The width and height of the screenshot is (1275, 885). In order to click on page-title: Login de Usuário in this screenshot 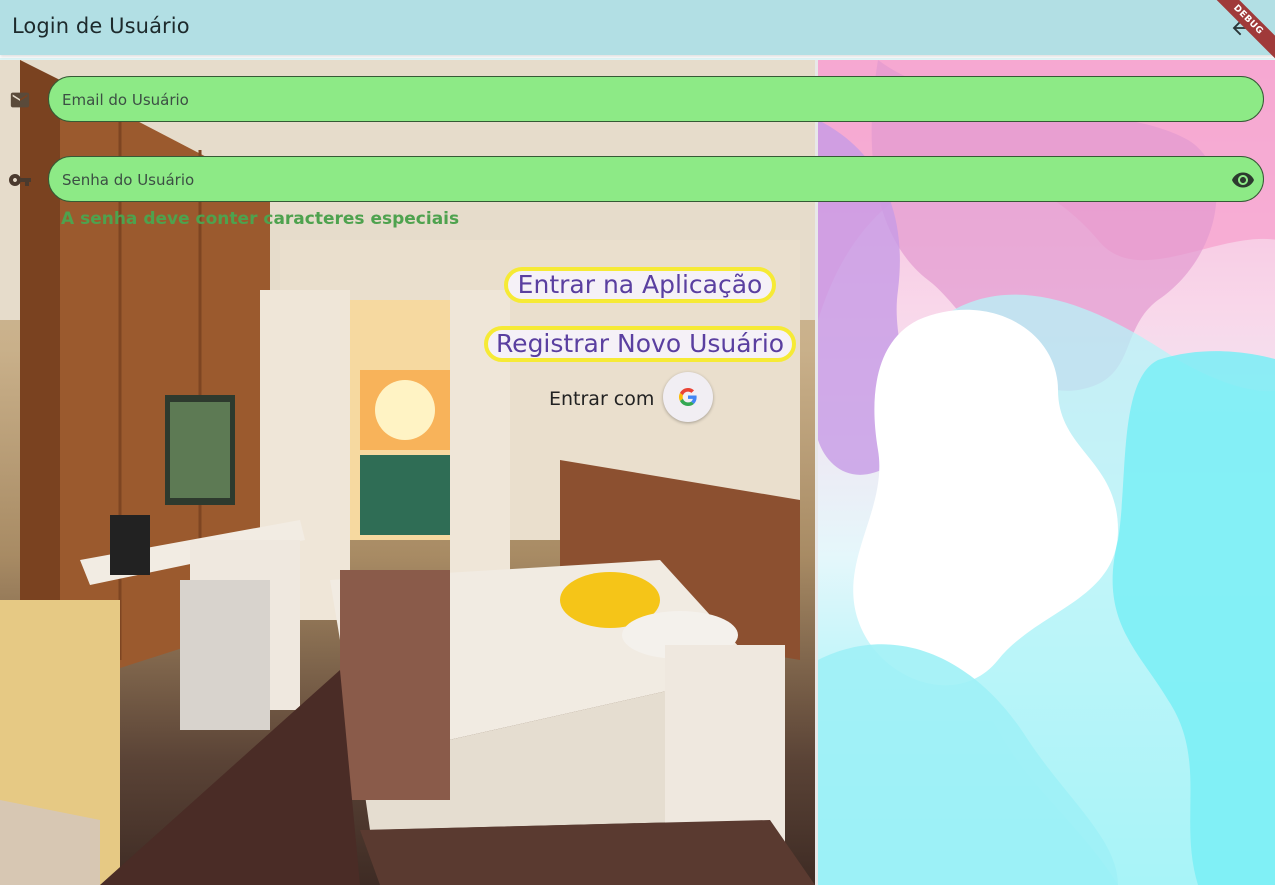, I will do `click(101, 26)`.